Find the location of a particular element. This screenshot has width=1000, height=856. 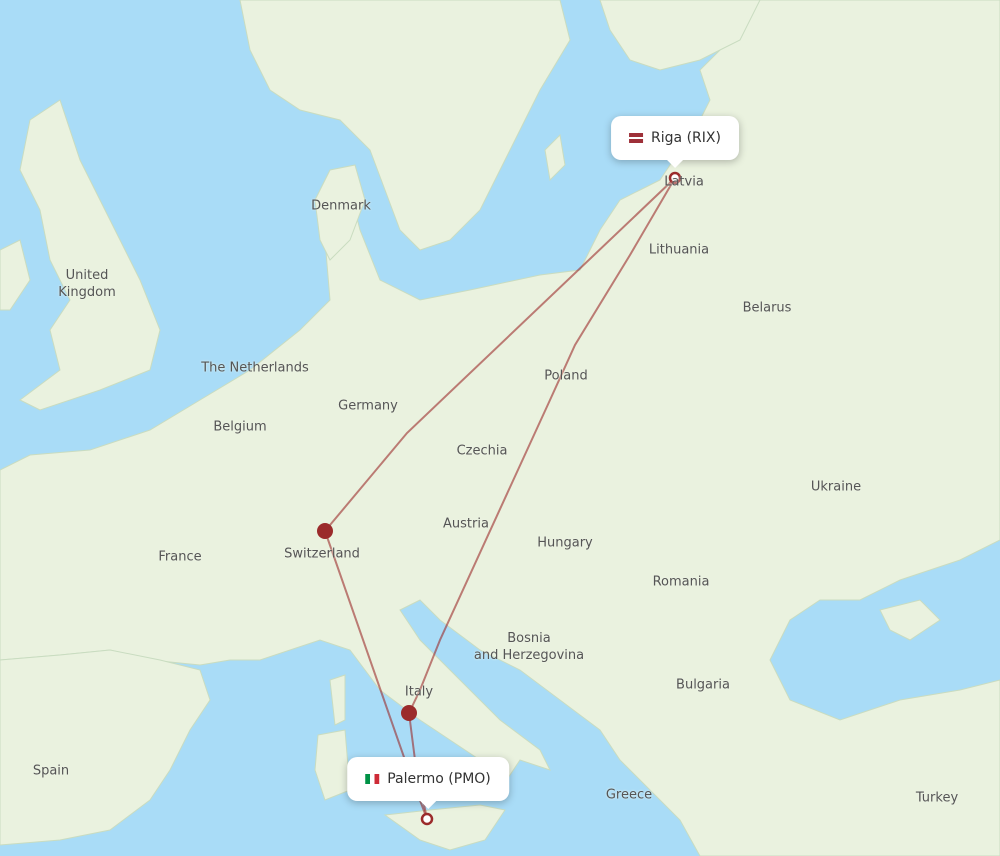

origin-marker is located at coordinates (427, 819).